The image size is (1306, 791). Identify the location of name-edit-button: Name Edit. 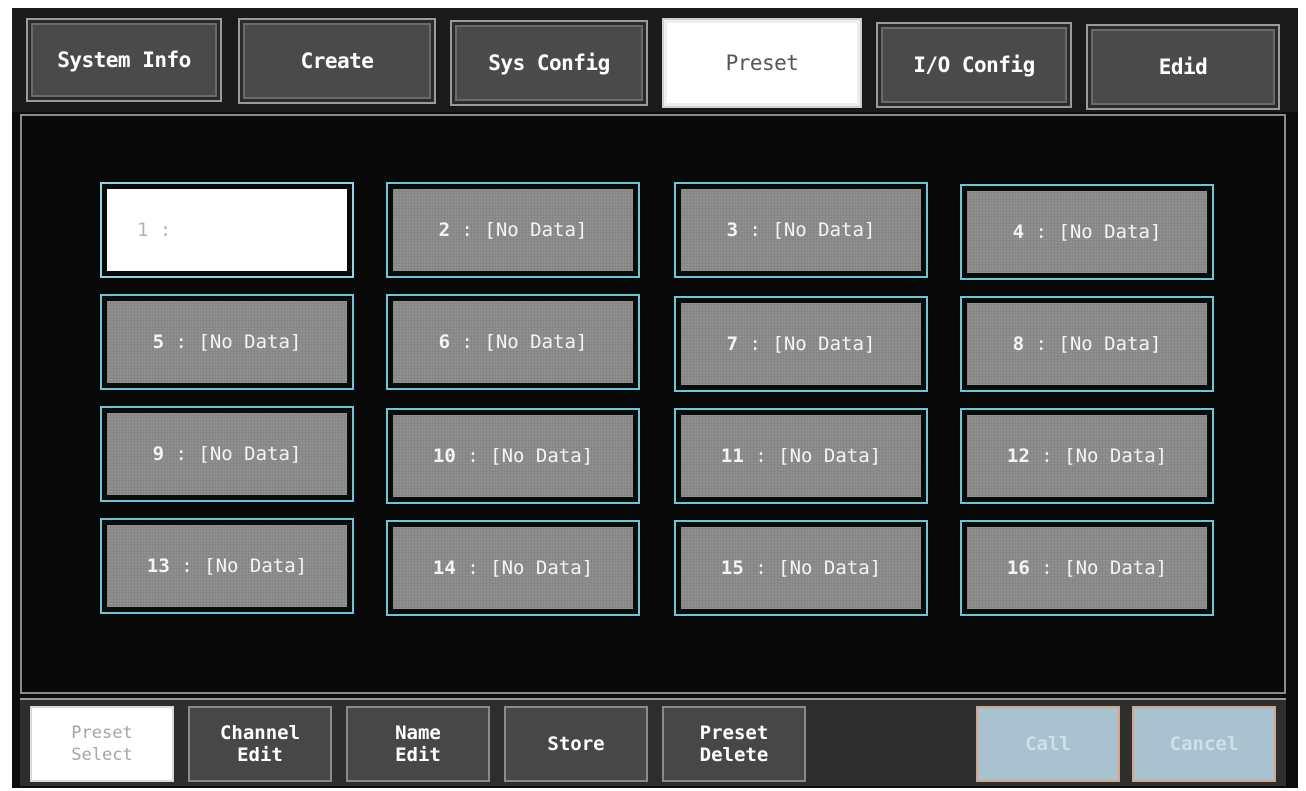
(418, 744).